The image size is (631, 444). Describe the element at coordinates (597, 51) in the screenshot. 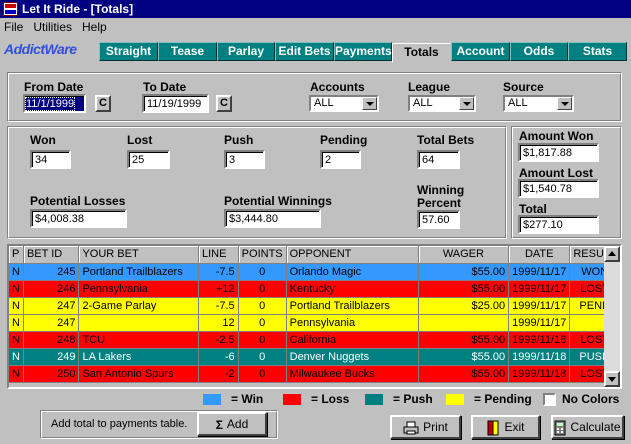

I see `tab-stats: Stats` at that location.